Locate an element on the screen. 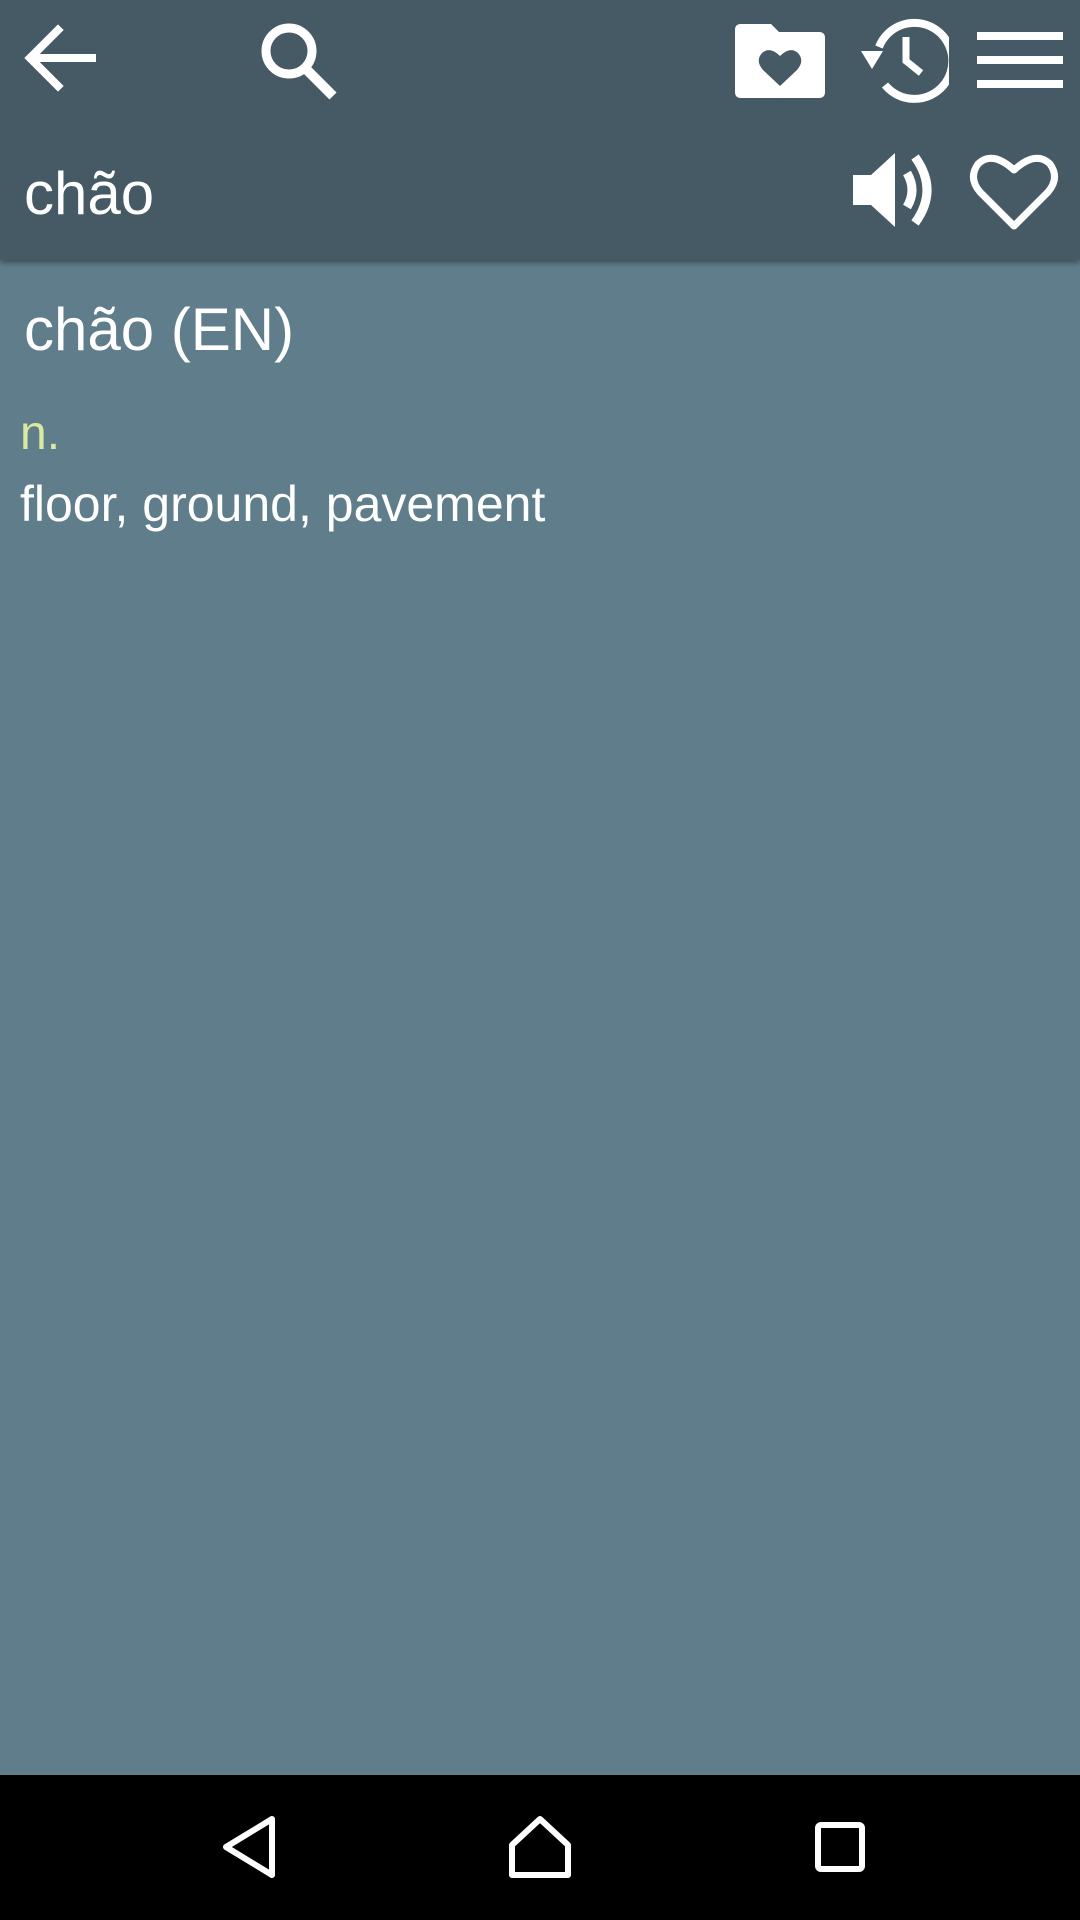 The width and height of the screenshot is (1080, 1920). history-button is located at coordinates (900, 60).